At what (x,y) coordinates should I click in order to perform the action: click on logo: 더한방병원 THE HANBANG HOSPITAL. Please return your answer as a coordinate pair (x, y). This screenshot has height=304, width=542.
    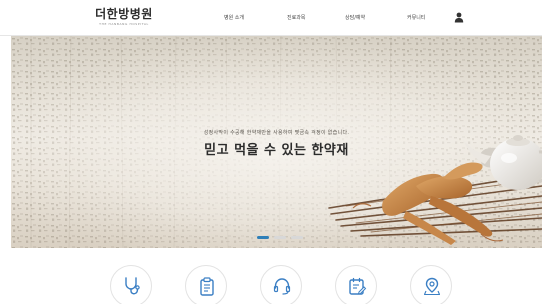
    Looking at the image, I should click on (124, 18).